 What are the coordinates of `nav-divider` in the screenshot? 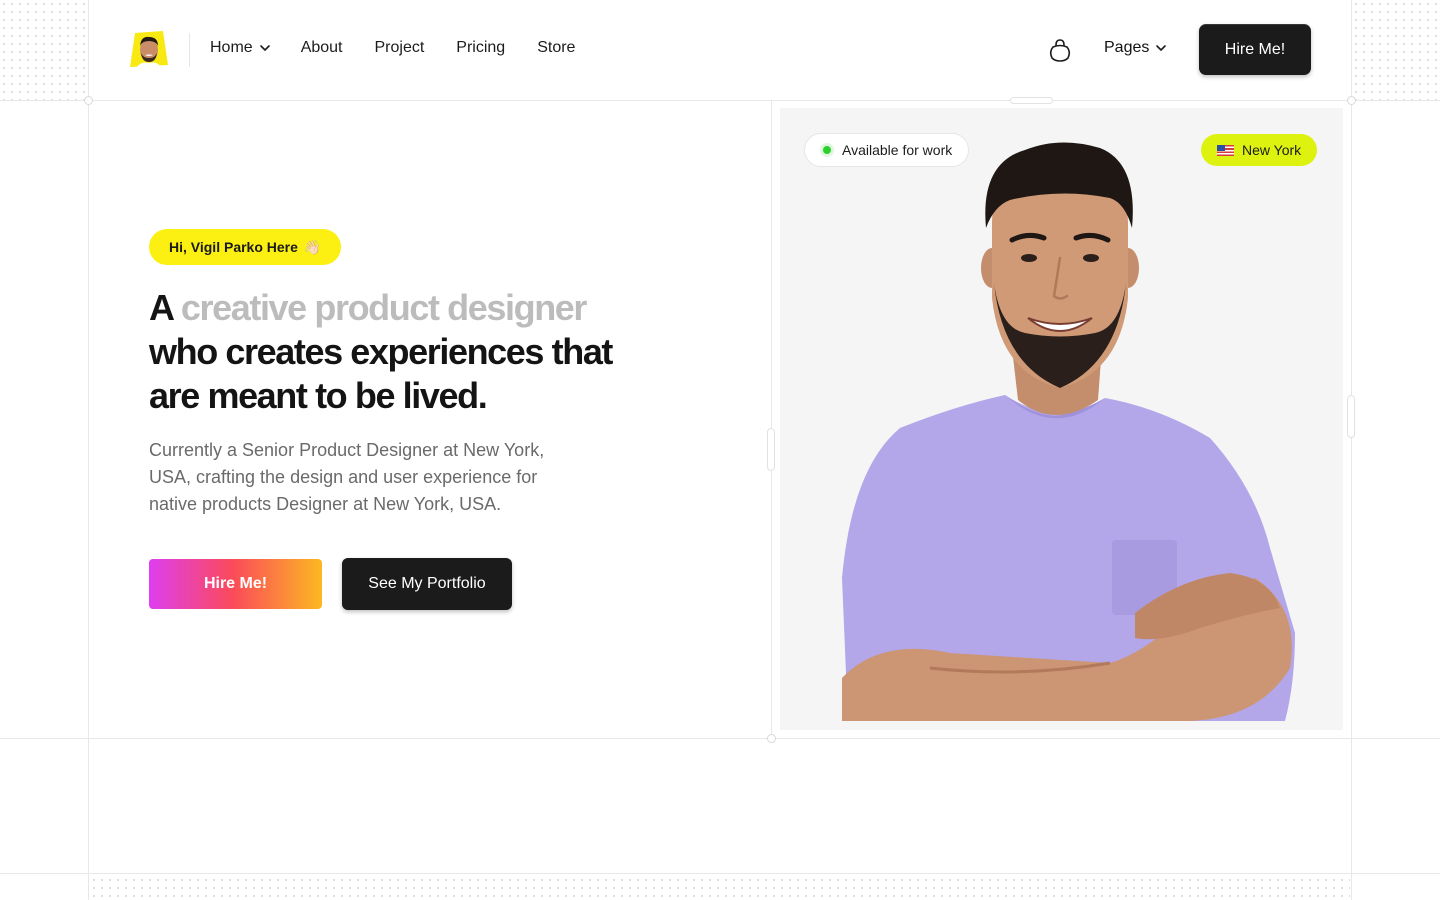 It's located at (189, 50).